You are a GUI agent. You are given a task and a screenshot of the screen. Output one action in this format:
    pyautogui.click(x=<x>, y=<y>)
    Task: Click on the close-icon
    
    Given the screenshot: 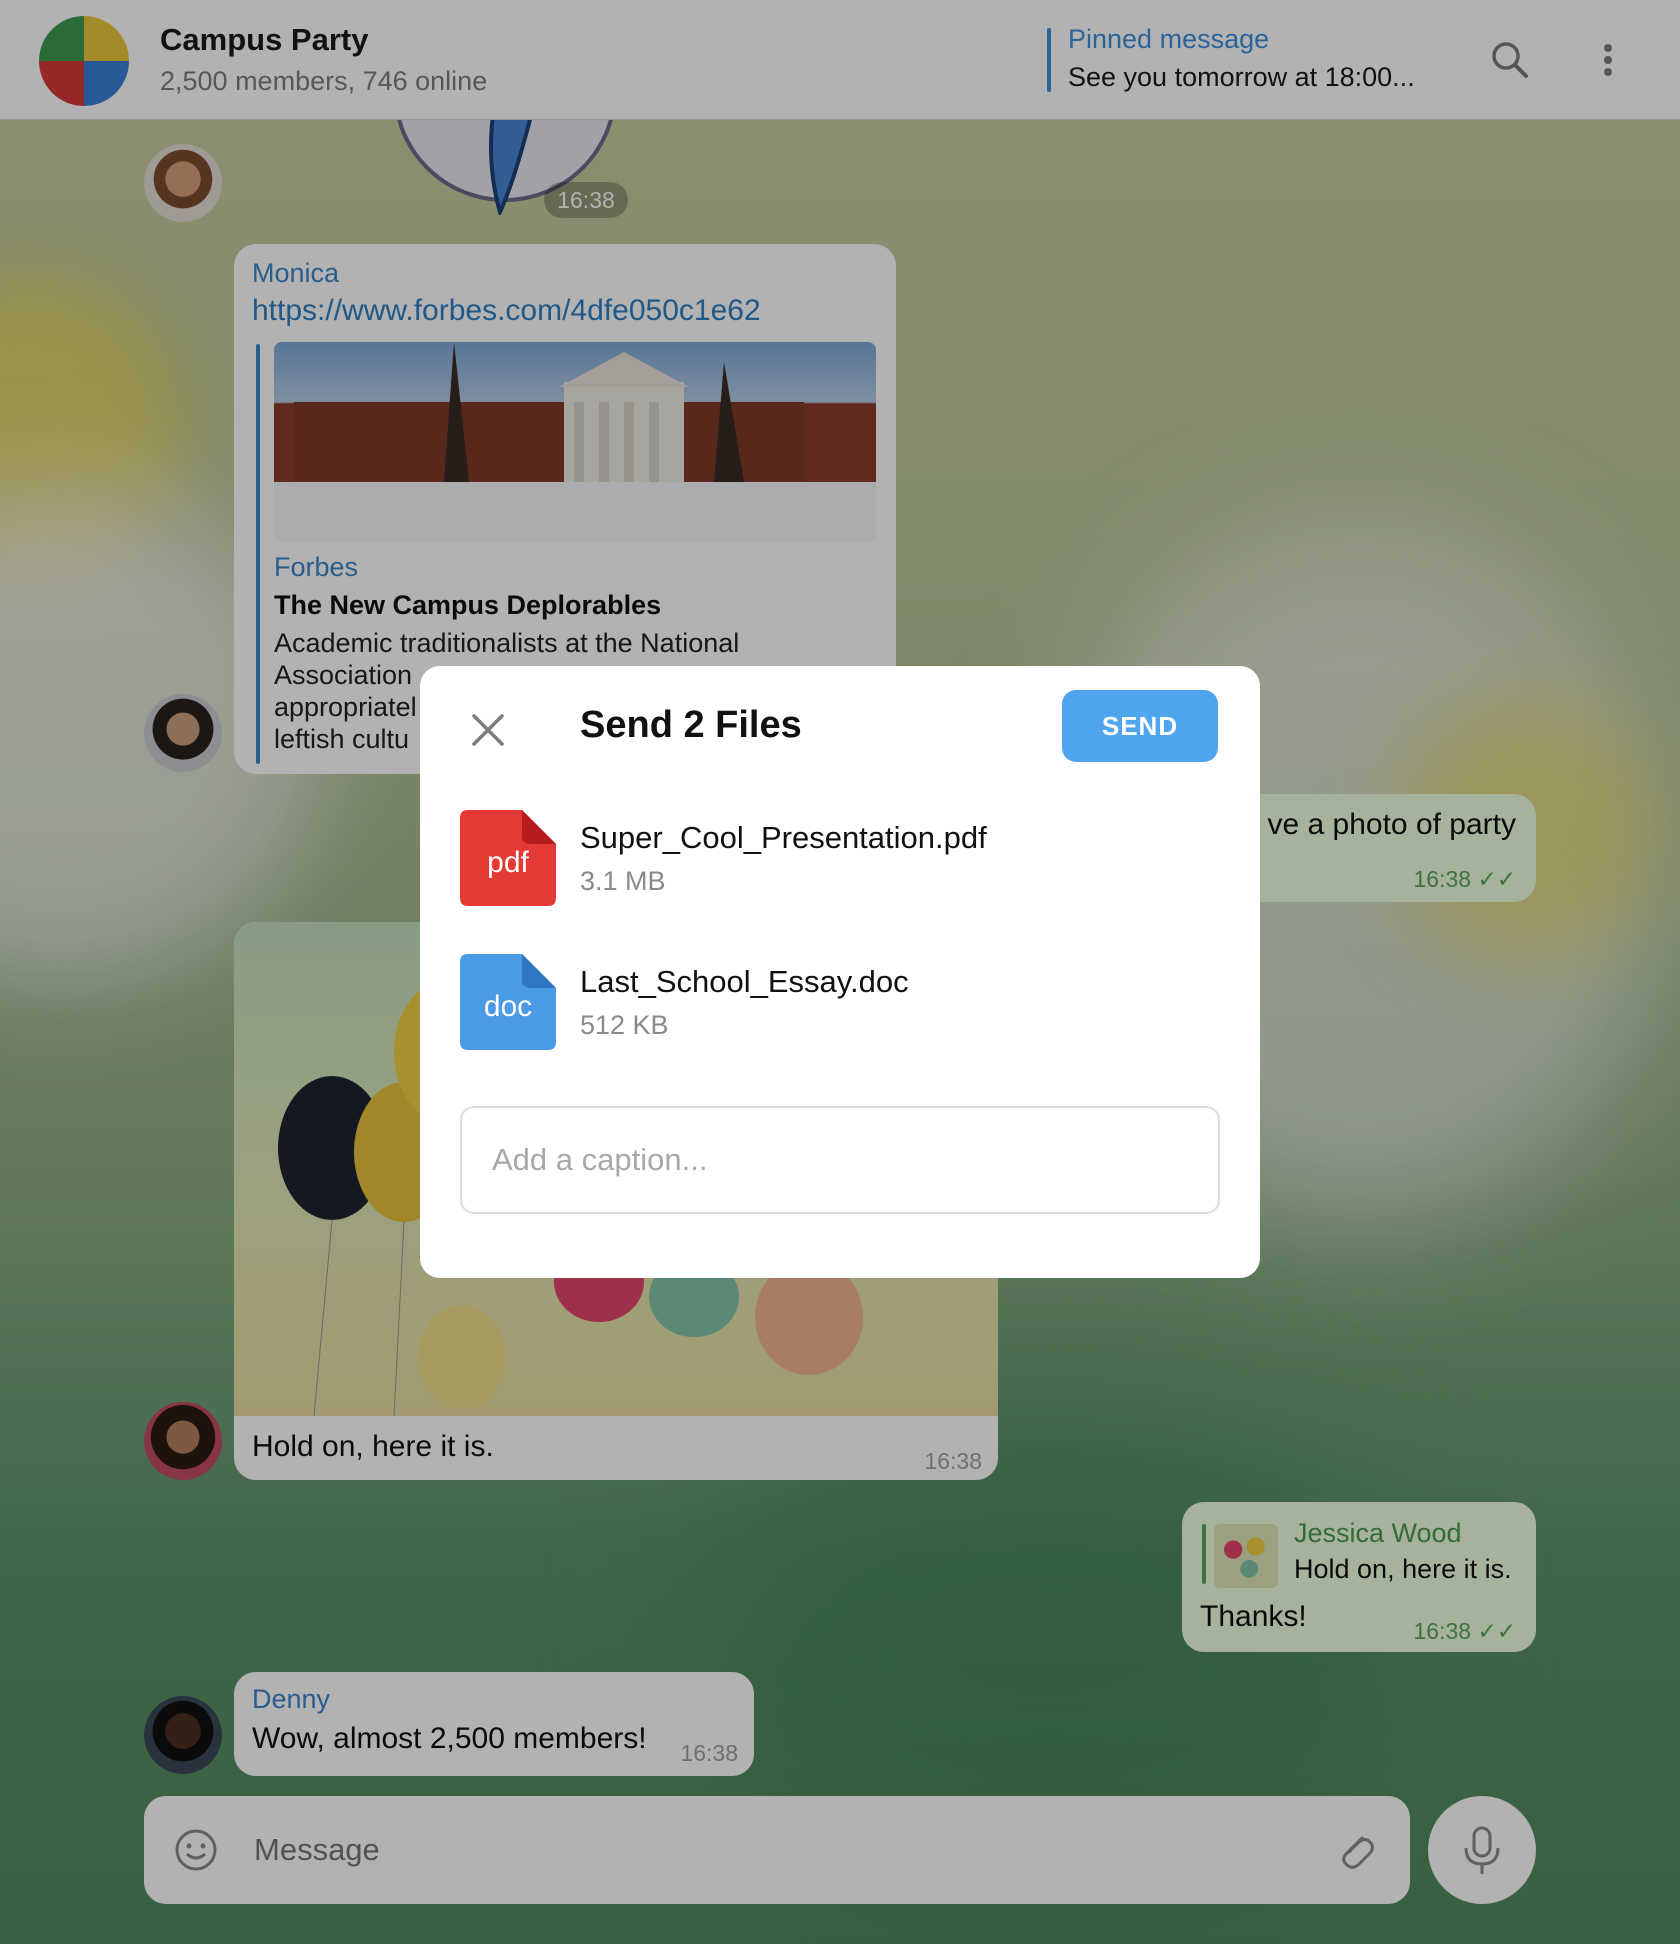 What is the action you would take?
    pyautogui.click(x=488, y=730)
    